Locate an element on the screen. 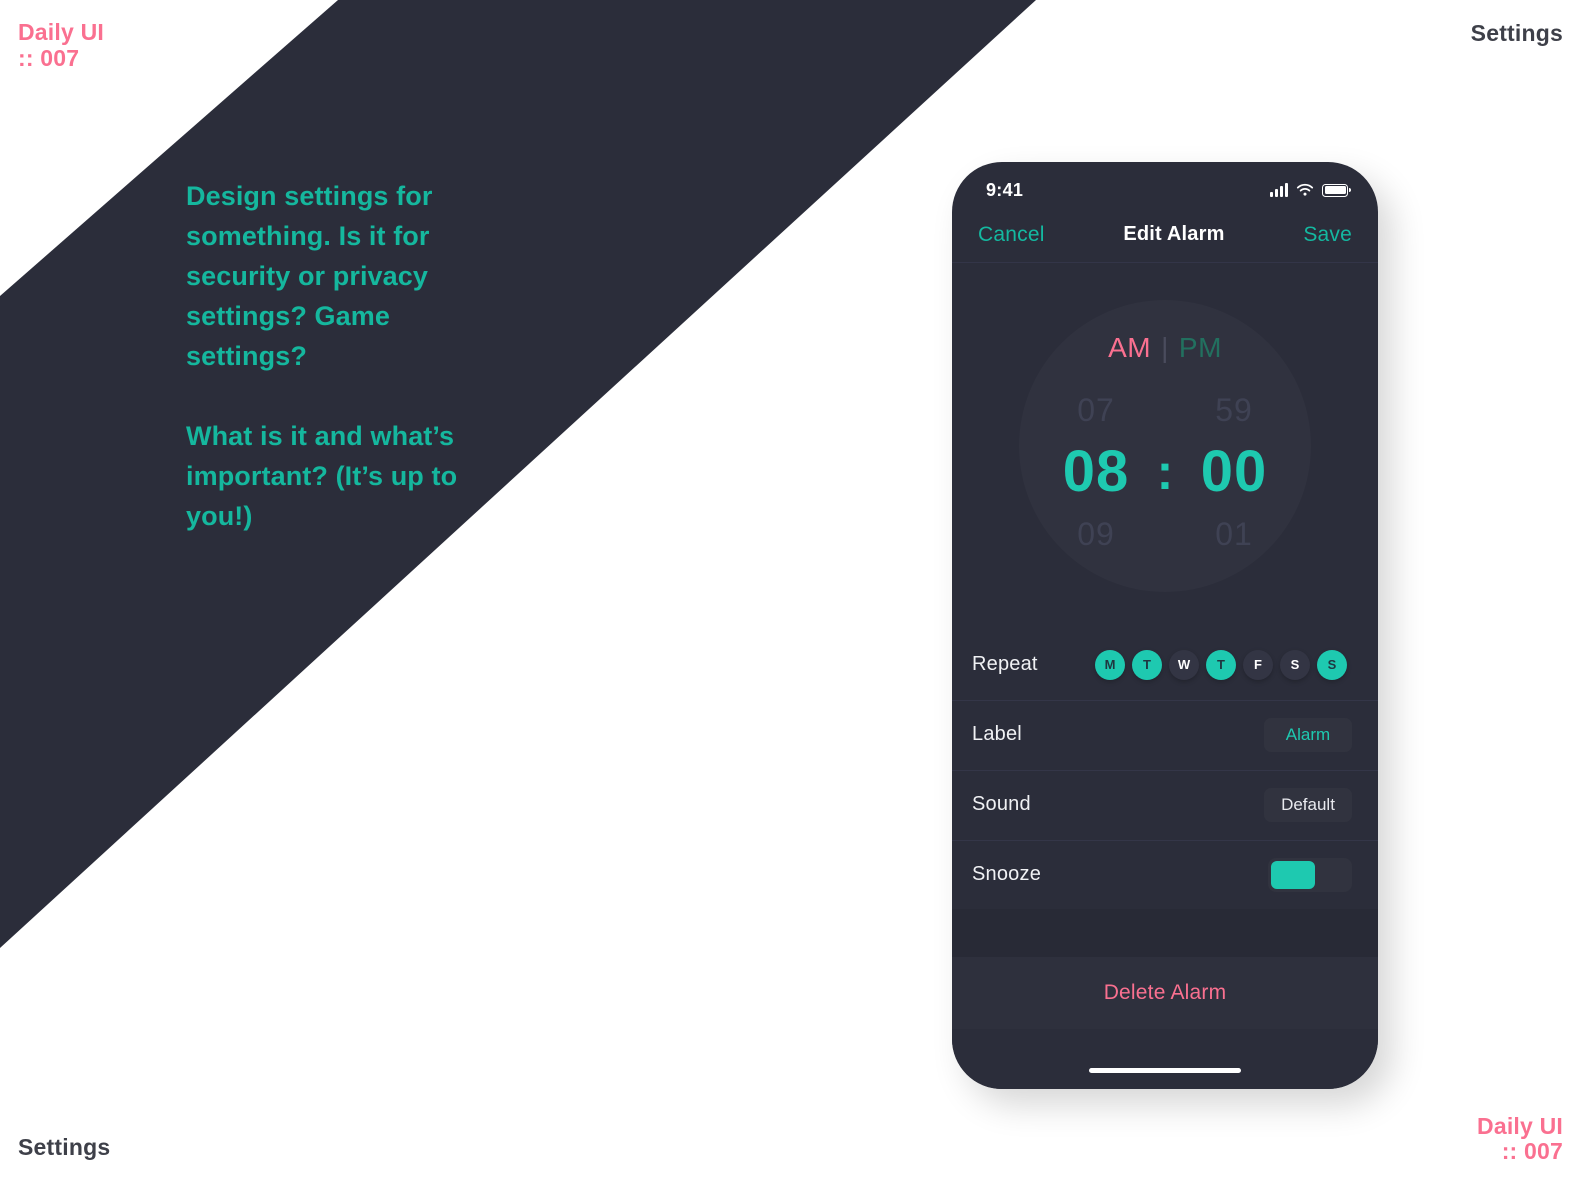  delete-alarm-button: Delete Alarm is located at coordinates (1165, 993).